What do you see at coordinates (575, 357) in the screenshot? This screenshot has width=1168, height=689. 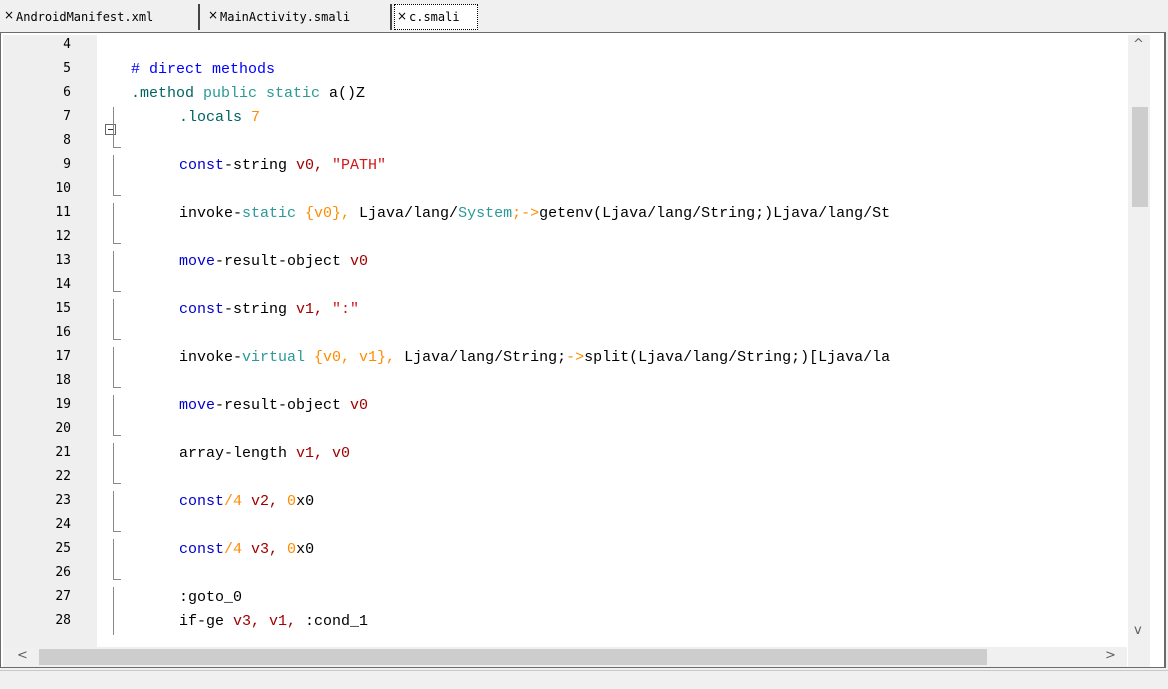 I see `code-token: ->` at bounding box center [575, 357].